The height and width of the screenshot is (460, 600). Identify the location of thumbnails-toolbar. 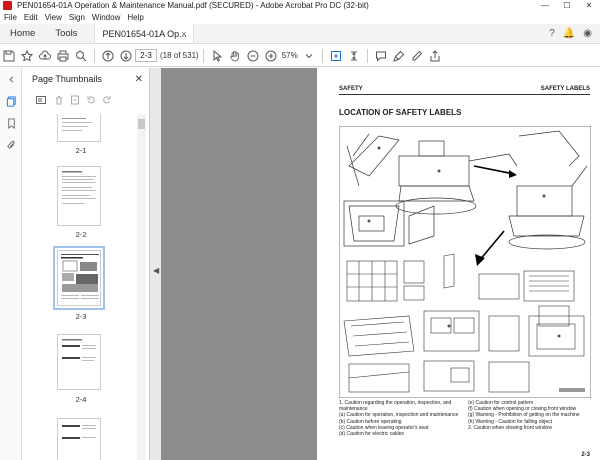
(86, 100).